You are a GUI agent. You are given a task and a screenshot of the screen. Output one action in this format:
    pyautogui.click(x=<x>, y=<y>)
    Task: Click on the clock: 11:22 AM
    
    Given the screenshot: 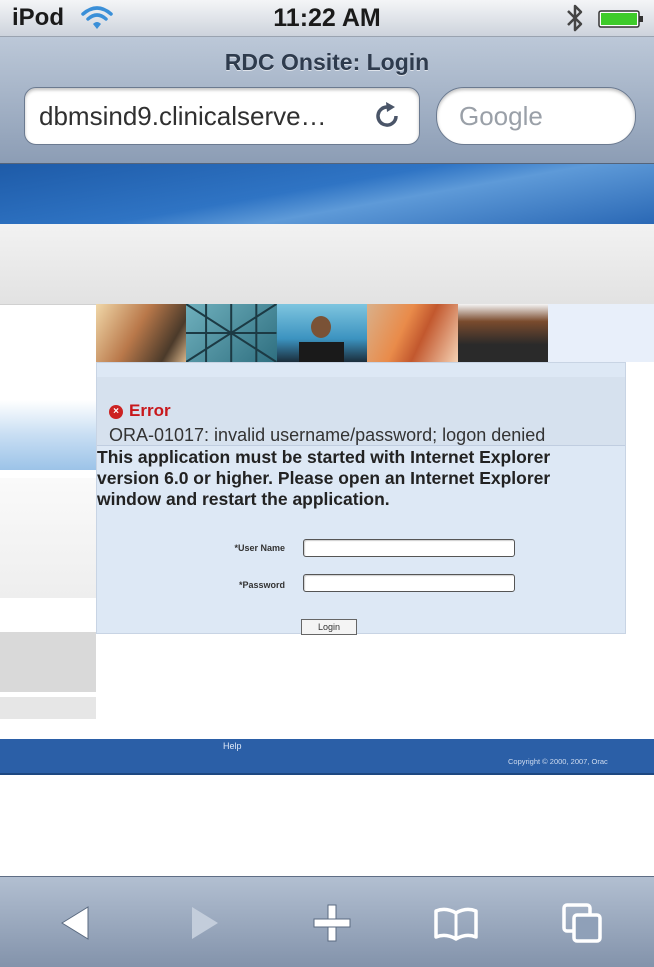 What is the action you would take?
    pyautogui.click(x=327, y=18)
    